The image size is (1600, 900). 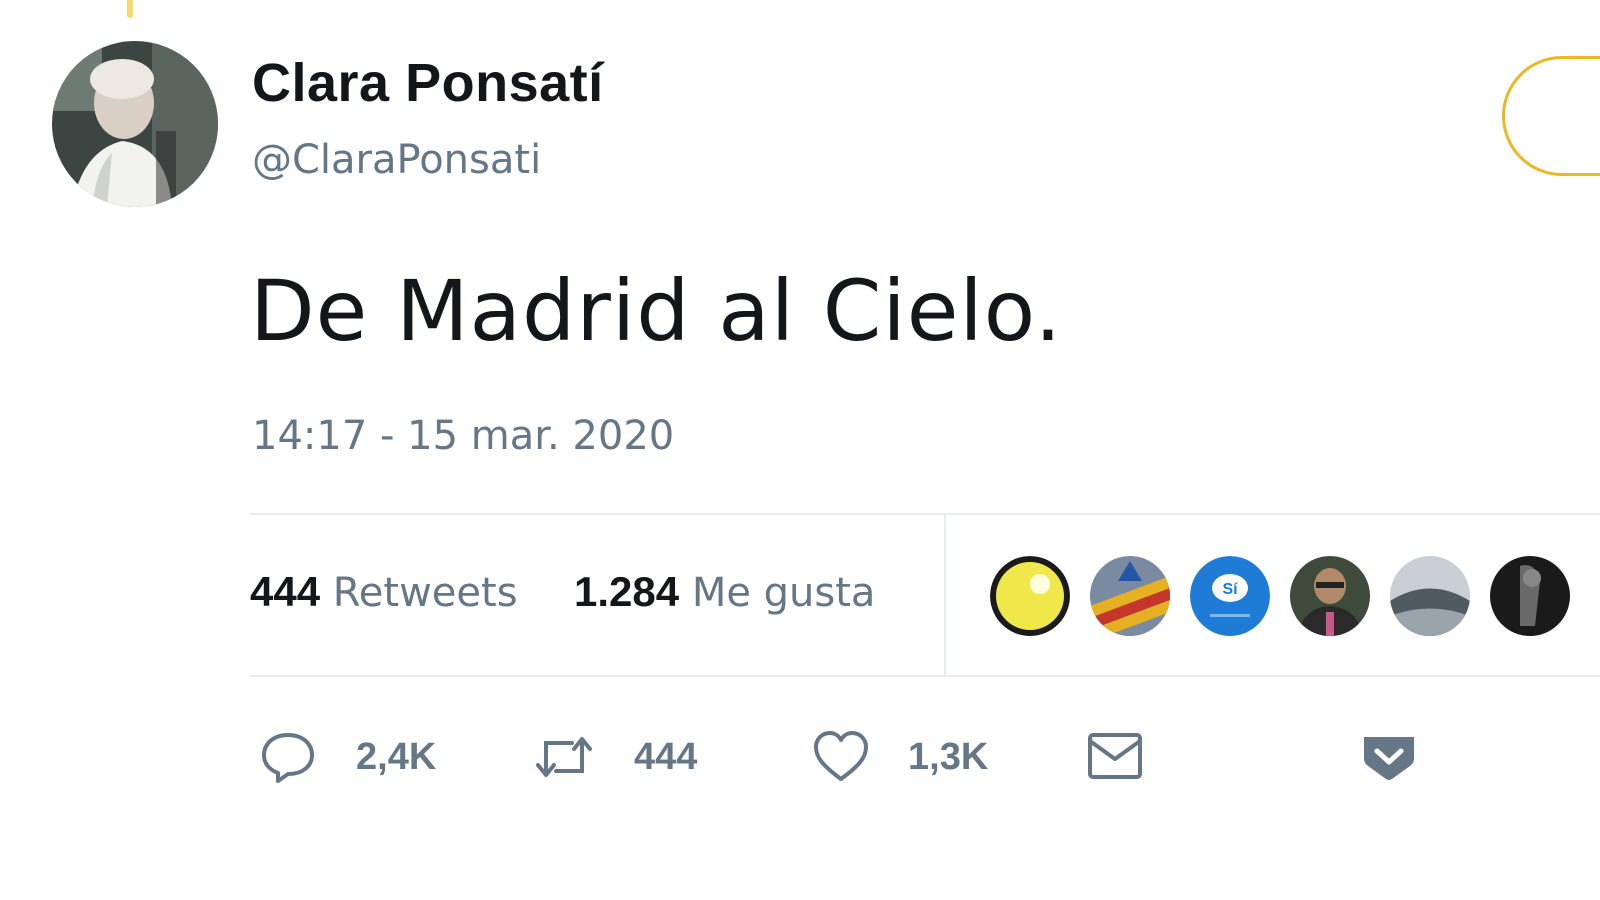 I want to click on tweet-timestamp: 14:17 - 15 mar. 2020, so click(x=463, y=436).